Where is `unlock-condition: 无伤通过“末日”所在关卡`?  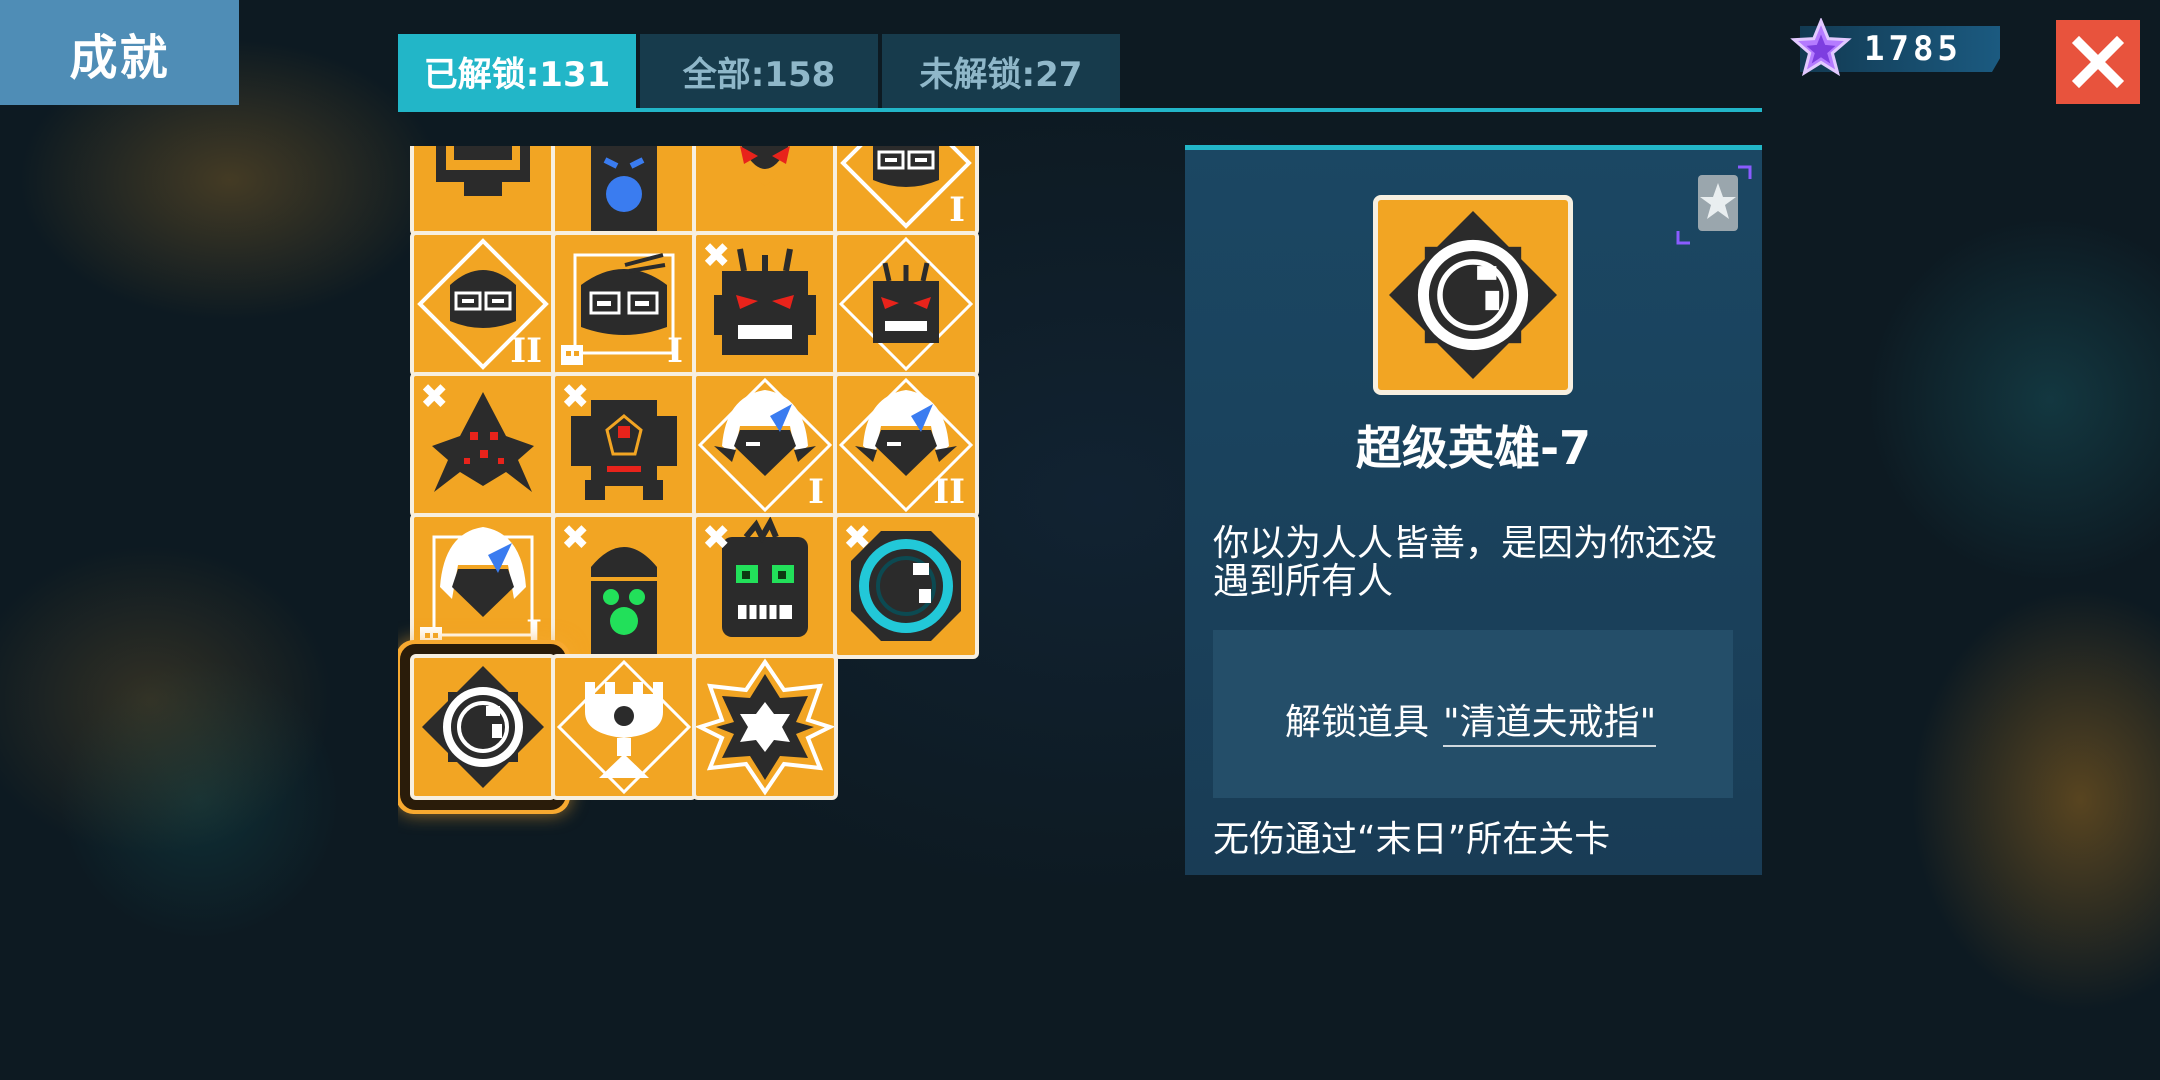 unlock-condition: 无伤通过“末日”所在关卡 is located at coordinates (1412, 839).